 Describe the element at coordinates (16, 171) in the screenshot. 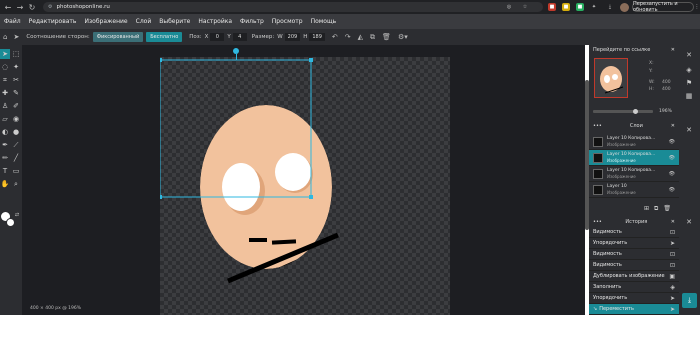

I see `shape-tool-icon: ▭` at that location.